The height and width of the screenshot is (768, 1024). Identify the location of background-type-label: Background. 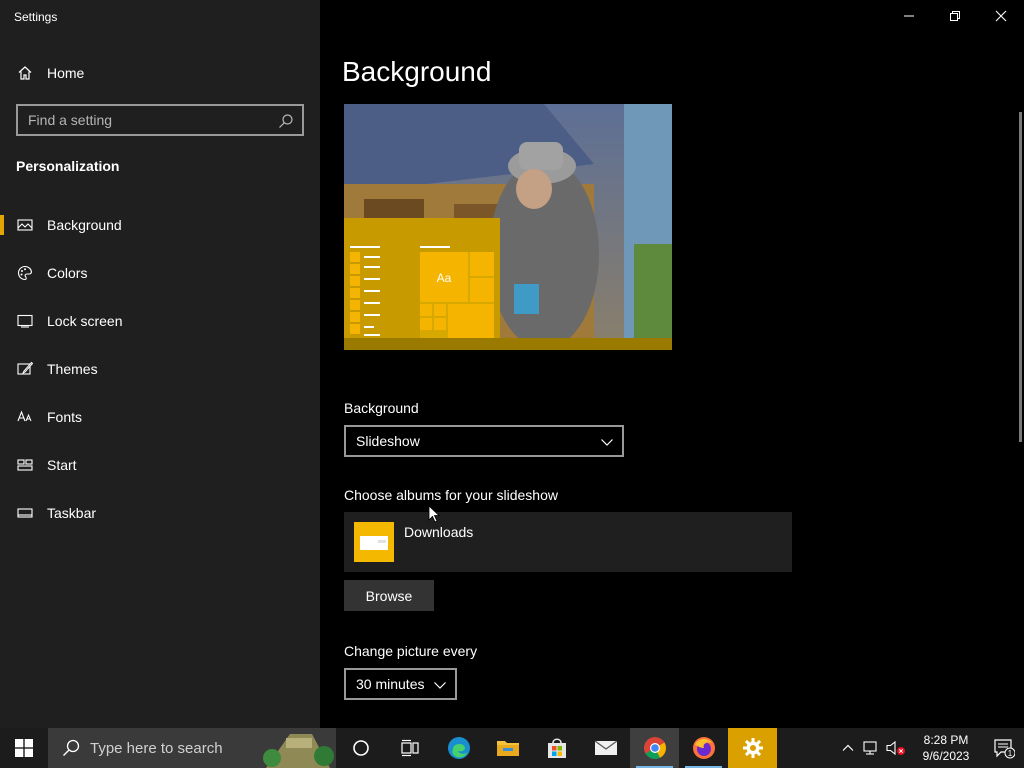
(381, 408).